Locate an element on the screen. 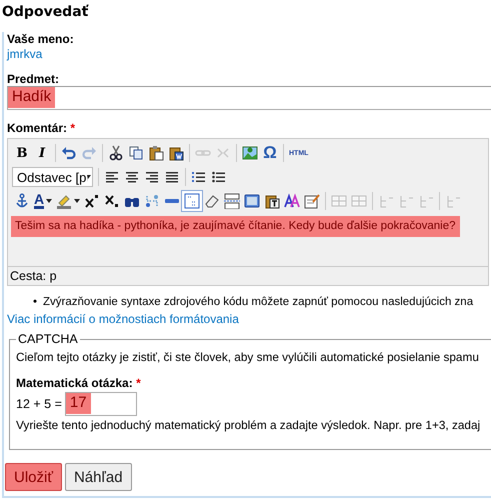 The height and width of the screenshot is (502, 491). format-dropdown: Odstavec [p is located at coordinates (53, 177).